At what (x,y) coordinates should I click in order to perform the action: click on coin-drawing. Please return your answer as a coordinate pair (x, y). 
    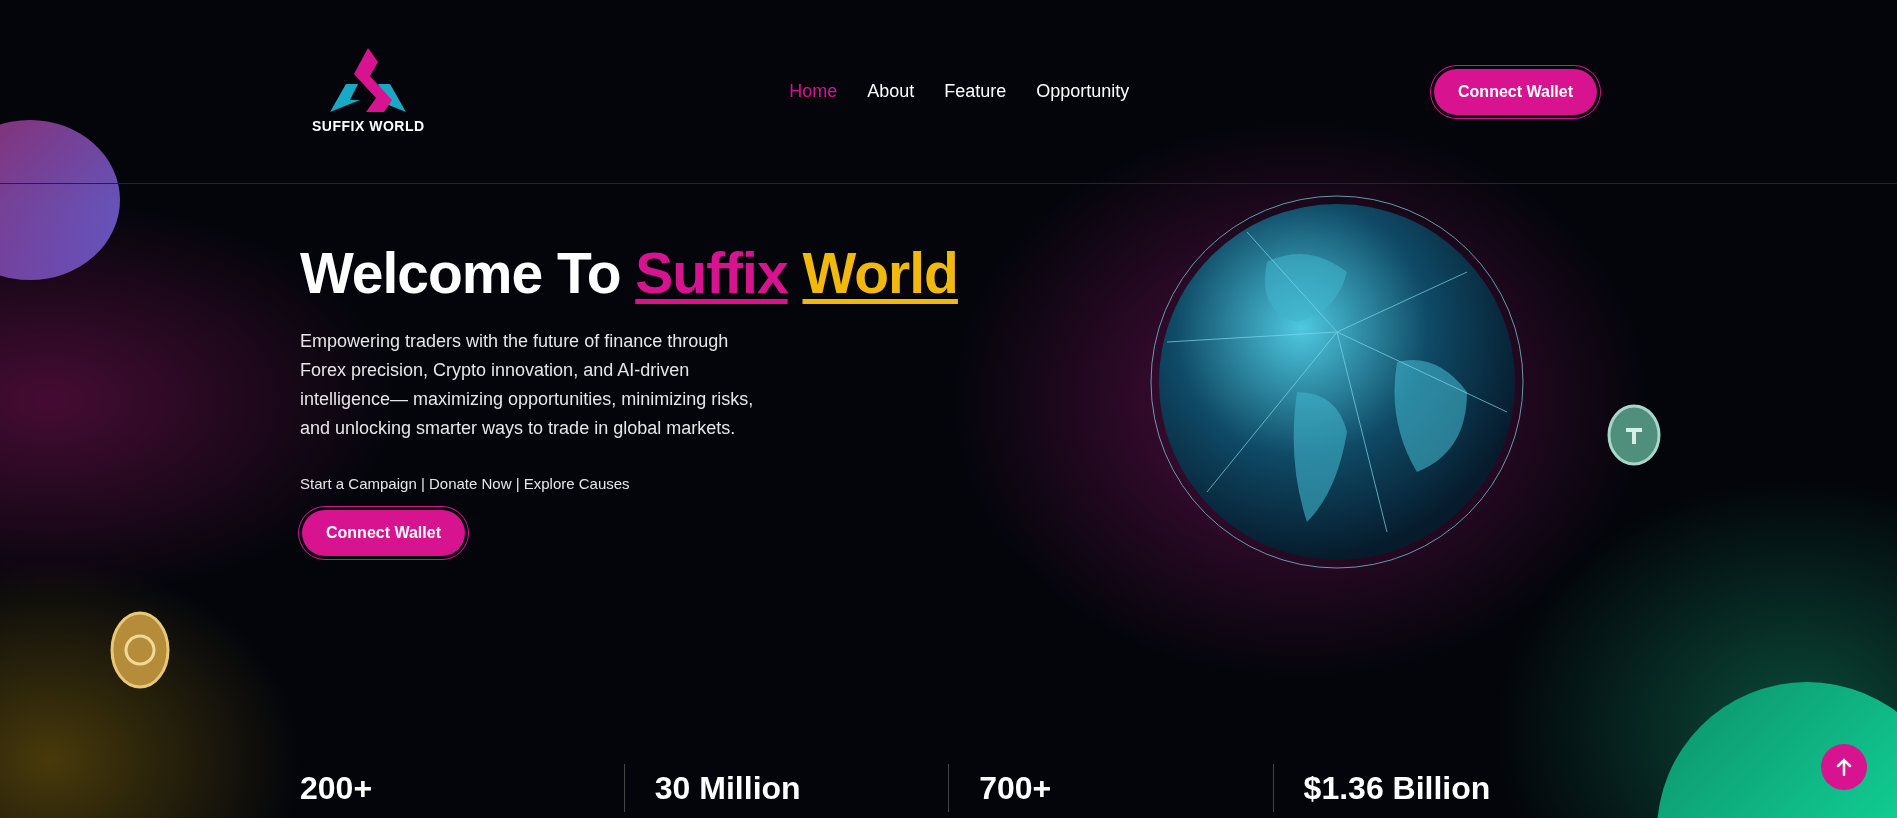
    Looking at the image, I should click on (1634, 435).